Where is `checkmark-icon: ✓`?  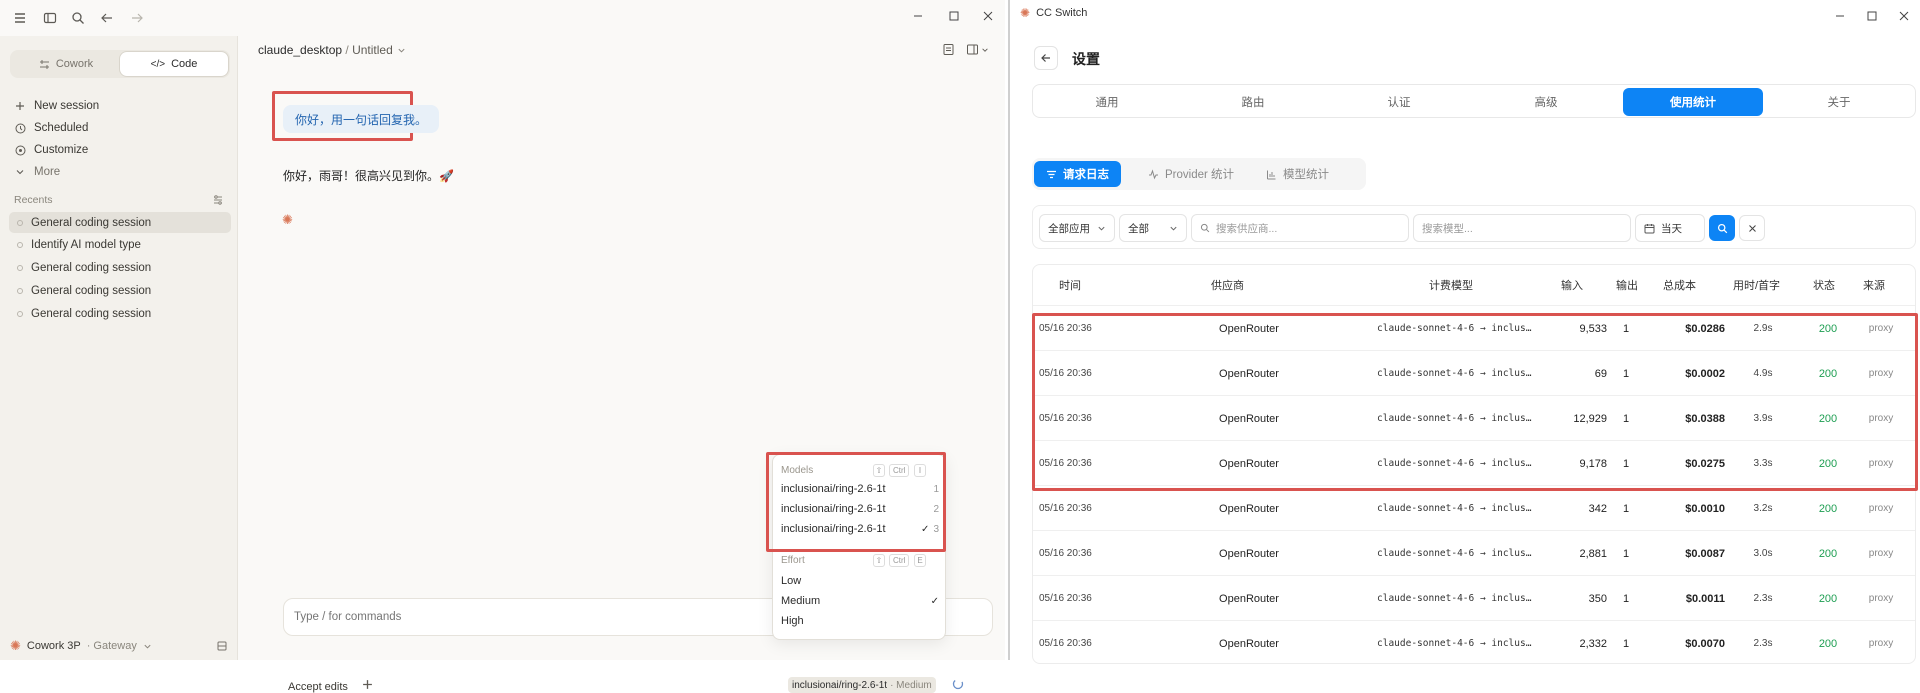
checkmark-icon: ✓ is located at coordinates (934, 601).